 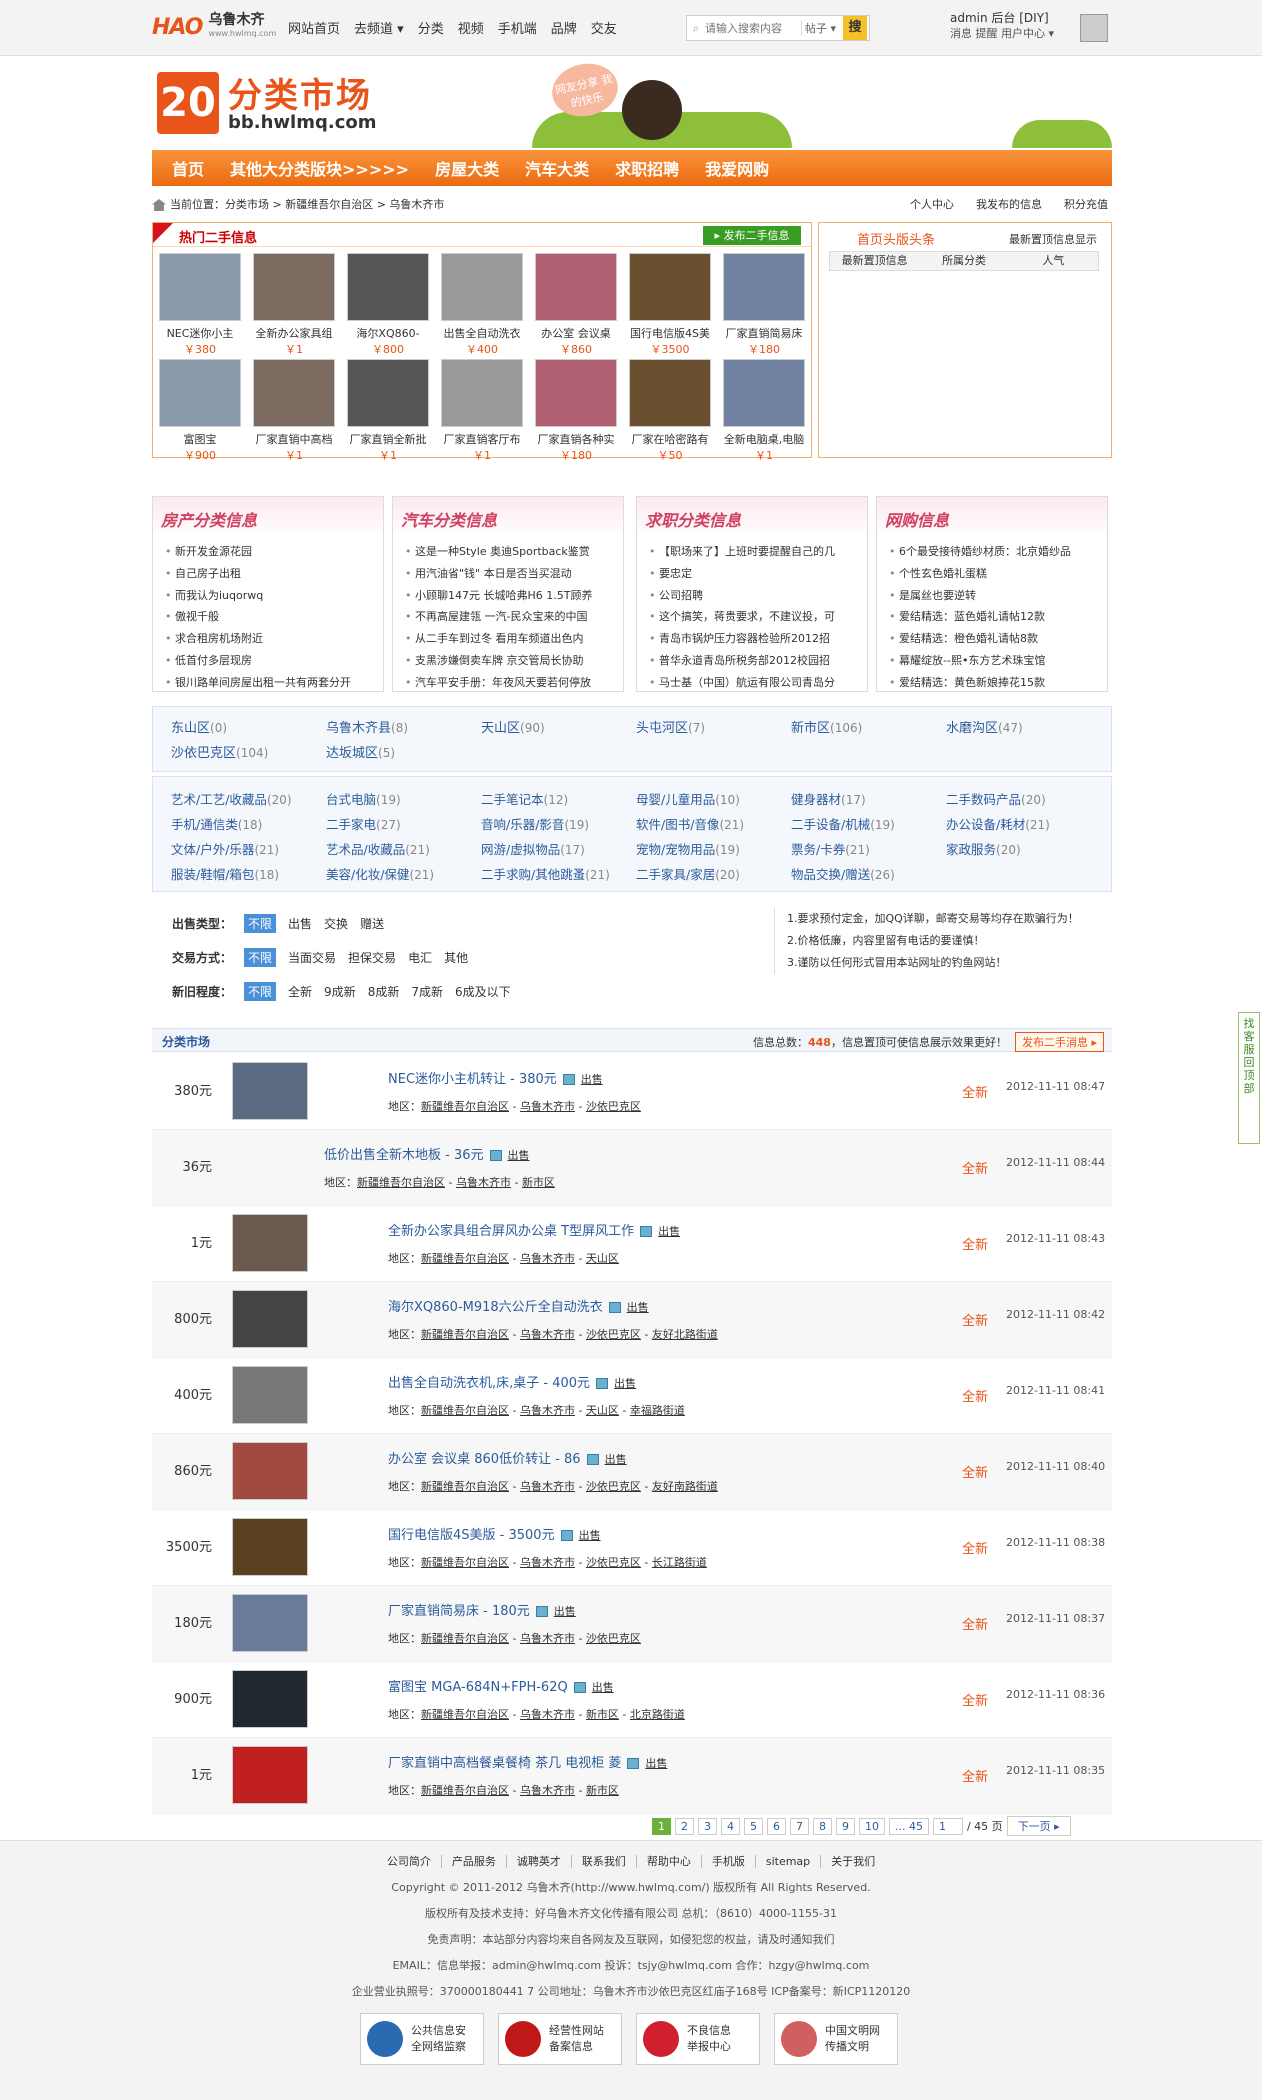 What do you see at coordinates (403, 726) in the screenshot?
I see `region-link: 乌鲁木齐县(8)` at bounding box center [403, 726].